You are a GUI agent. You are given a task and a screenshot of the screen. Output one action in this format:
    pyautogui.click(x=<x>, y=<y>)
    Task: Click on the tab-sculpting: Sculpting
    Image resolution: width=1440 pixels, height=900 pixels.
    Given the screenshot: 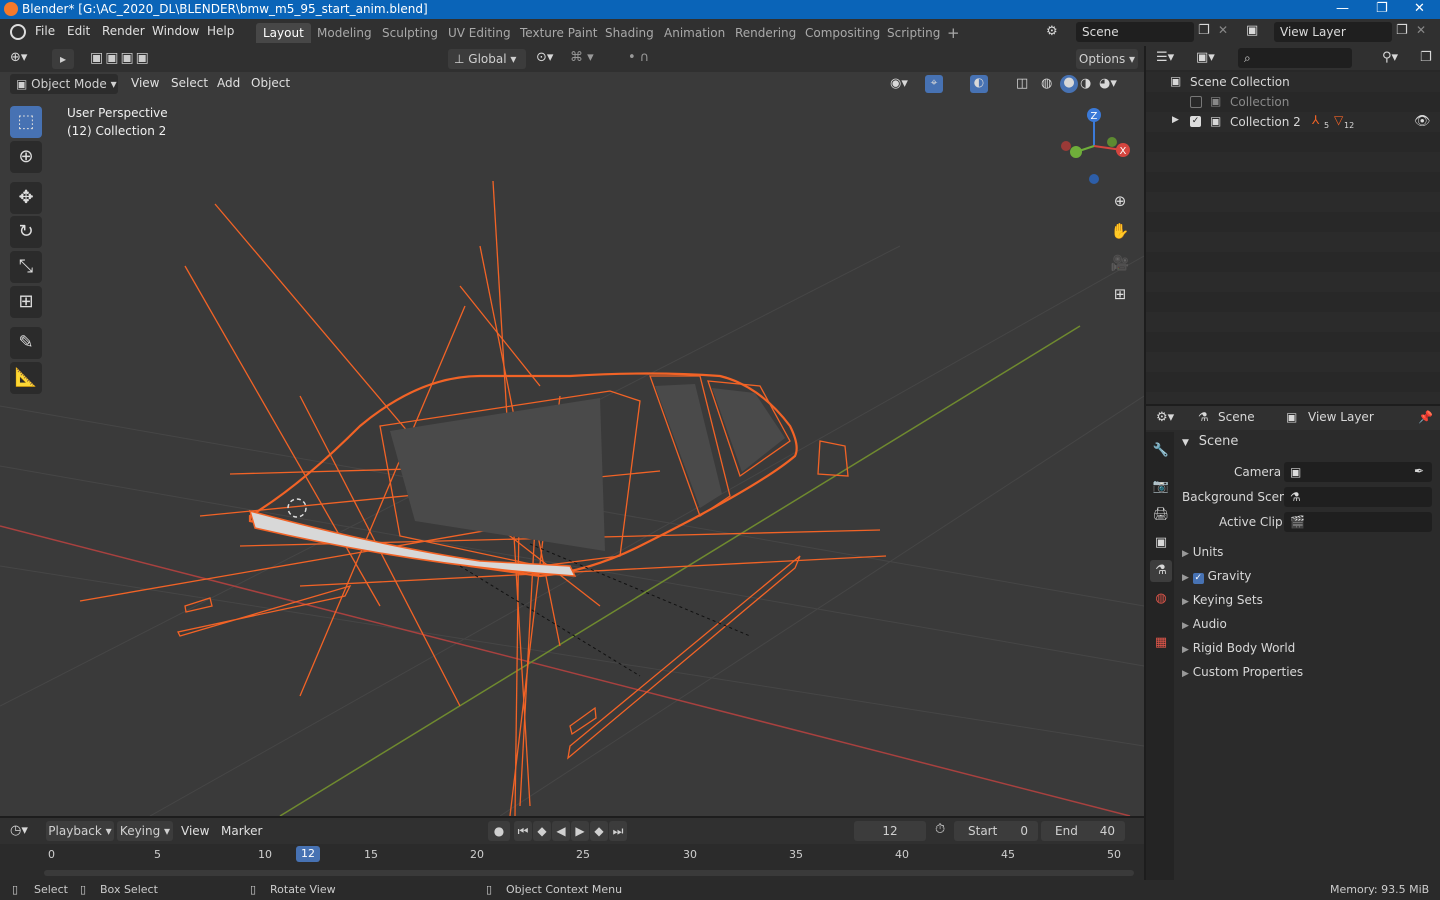 What is the action you would take?
    pyautogui.click(x=410, y=33)
    